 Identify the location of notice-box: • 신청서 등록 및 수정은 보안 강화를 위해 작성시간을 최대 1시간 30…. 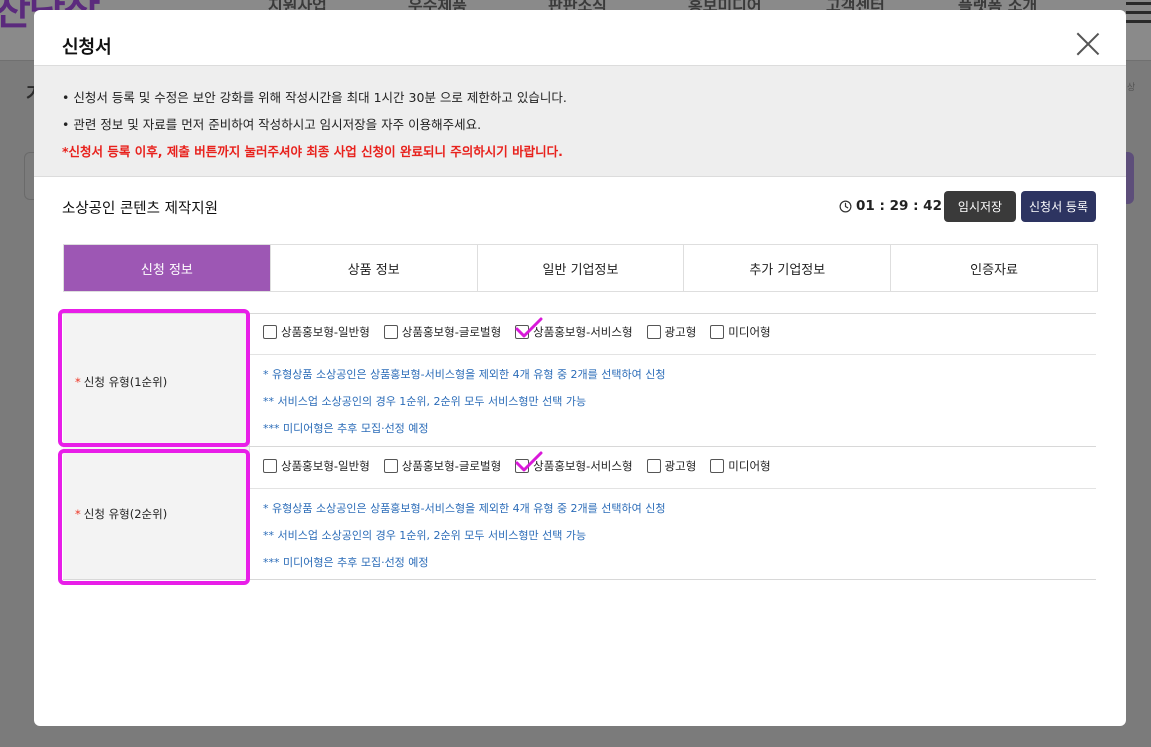
(580, 121).